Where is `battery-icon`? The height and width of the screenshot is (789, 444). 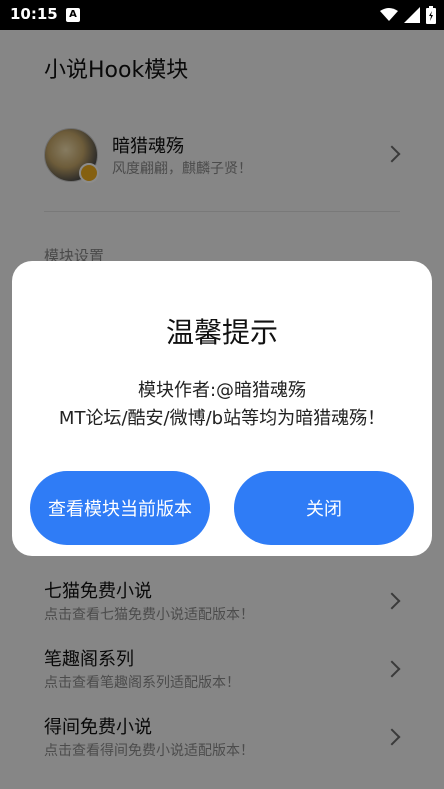
battery-icon is located at coordinates (431, 15).